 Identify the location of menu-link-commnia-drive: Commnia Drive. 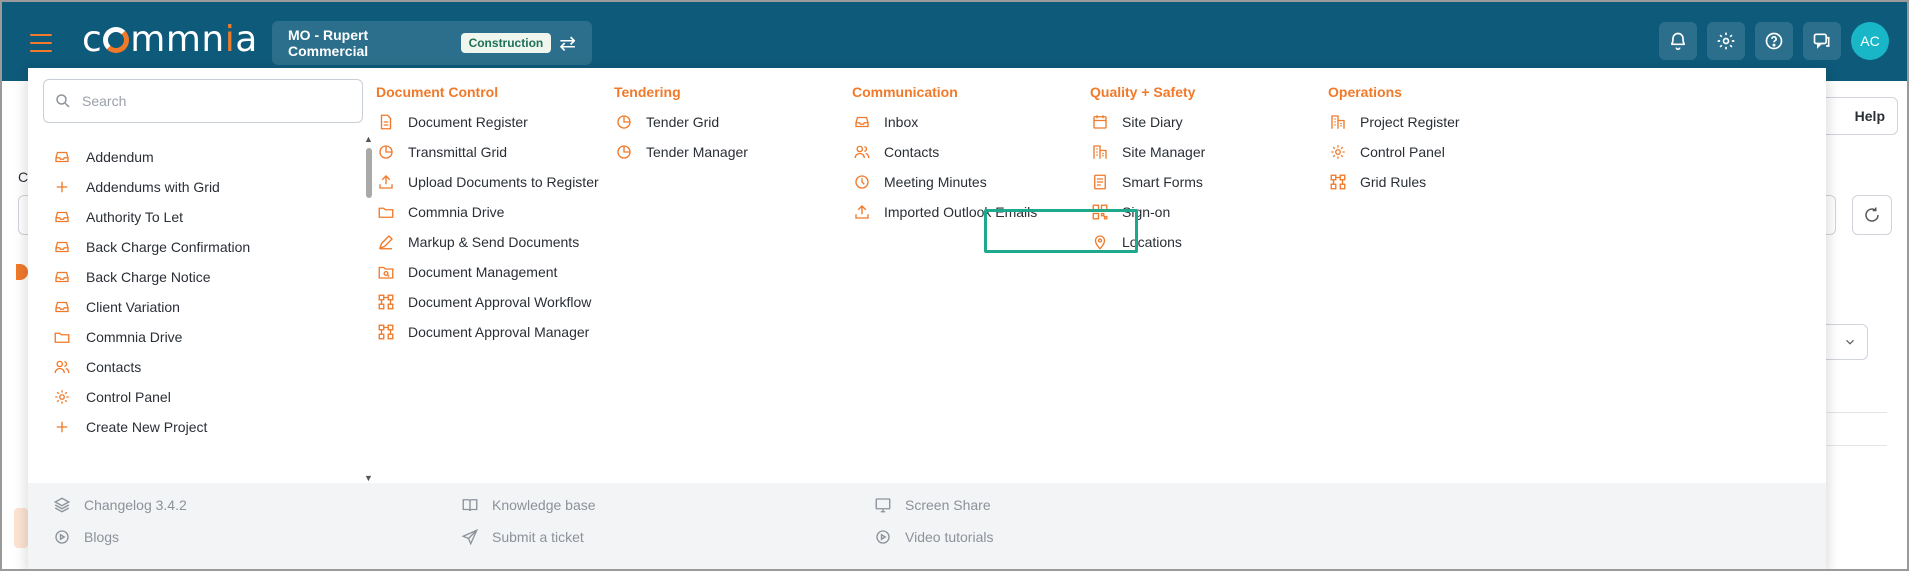
(487, 212).